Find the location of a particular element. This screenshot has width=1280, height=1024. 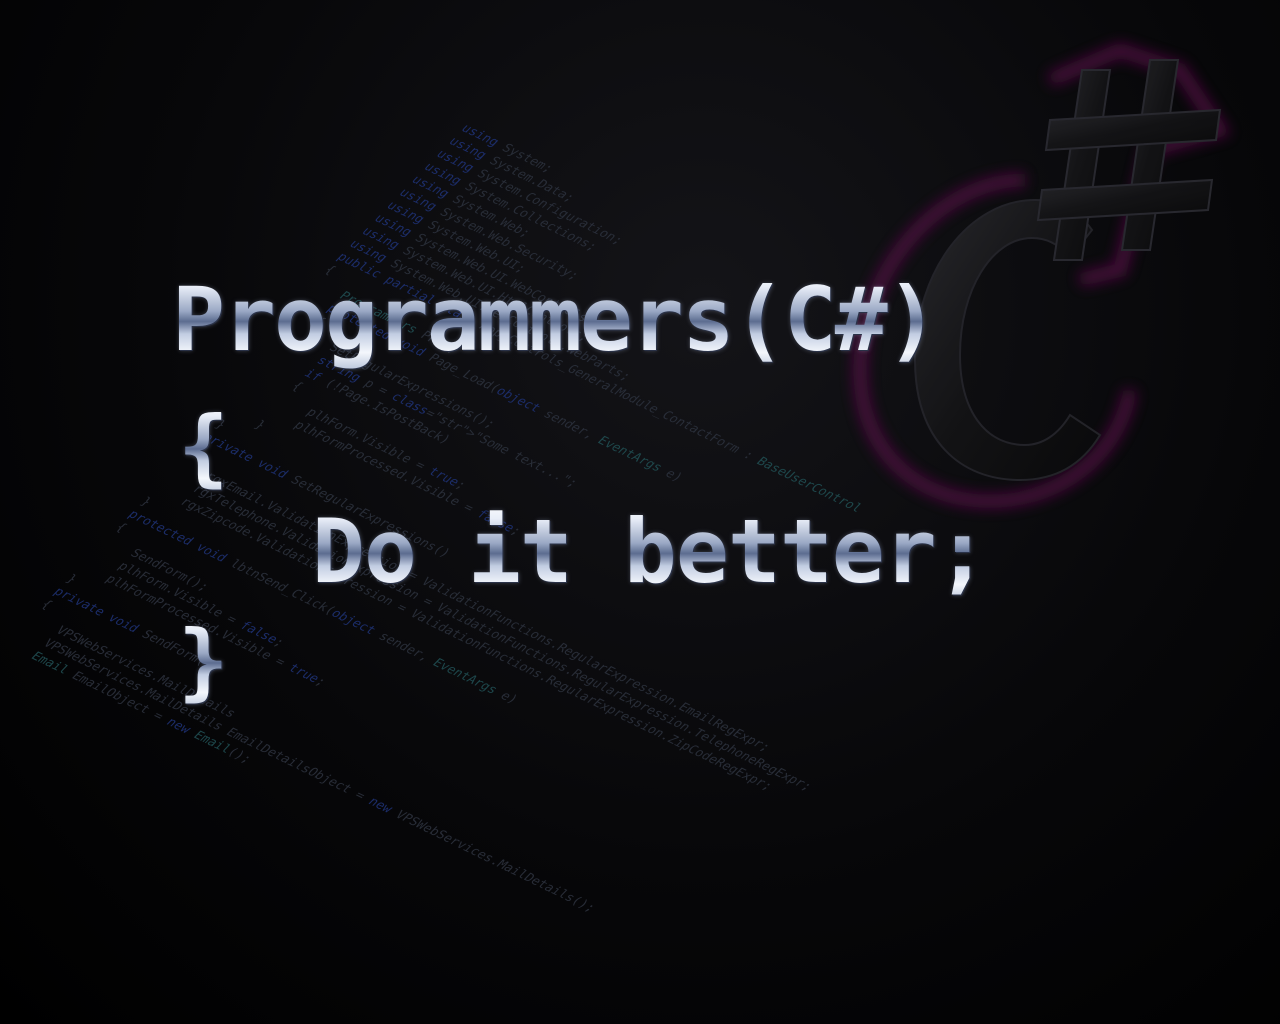

statement: Do it better; is located at coordinates (650, 551).